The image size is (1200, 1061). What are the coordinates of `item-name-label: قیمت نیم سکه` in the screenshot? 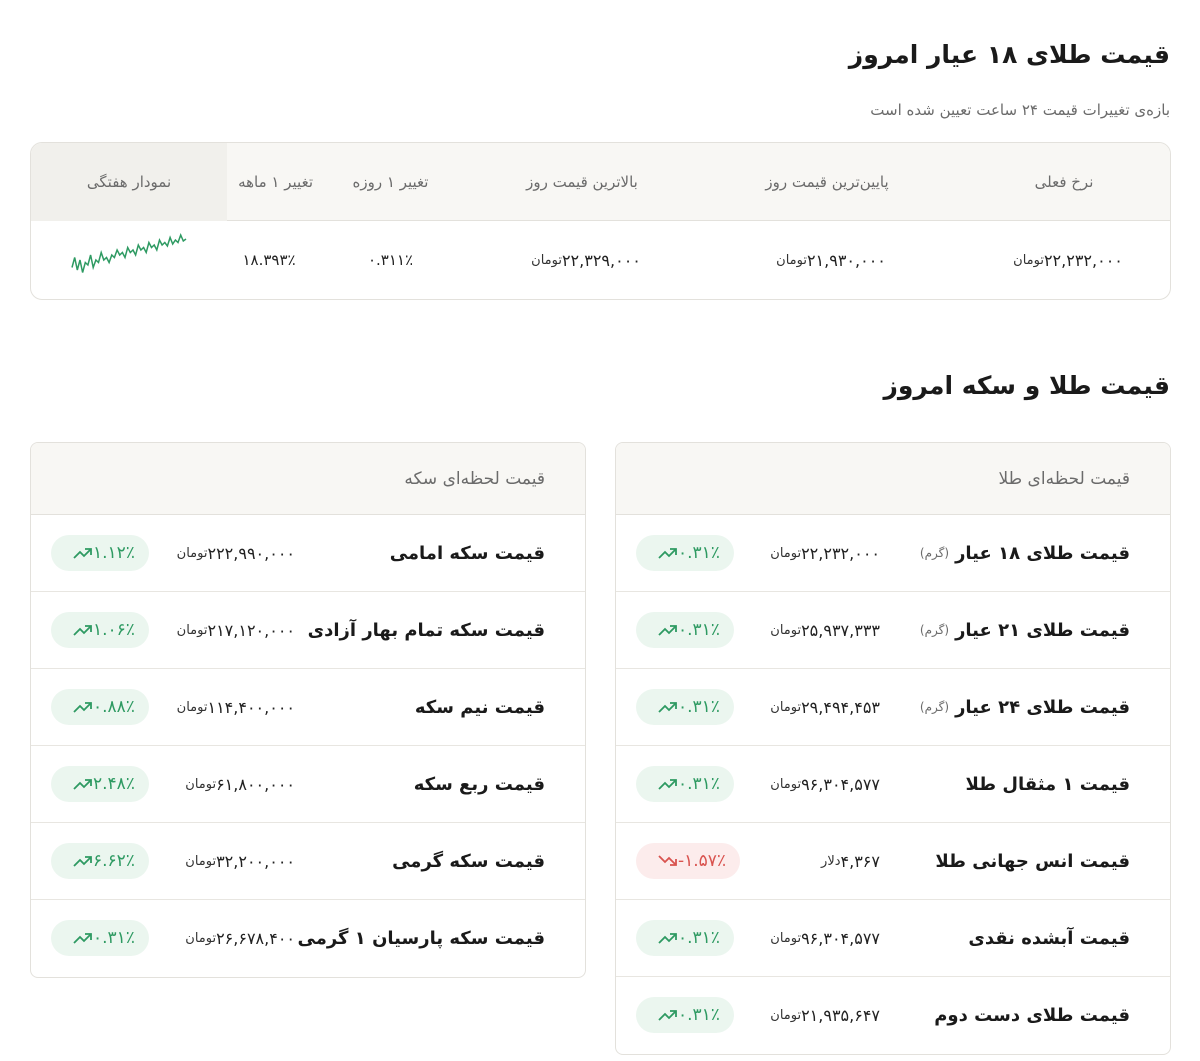 It's located at (479, 707).